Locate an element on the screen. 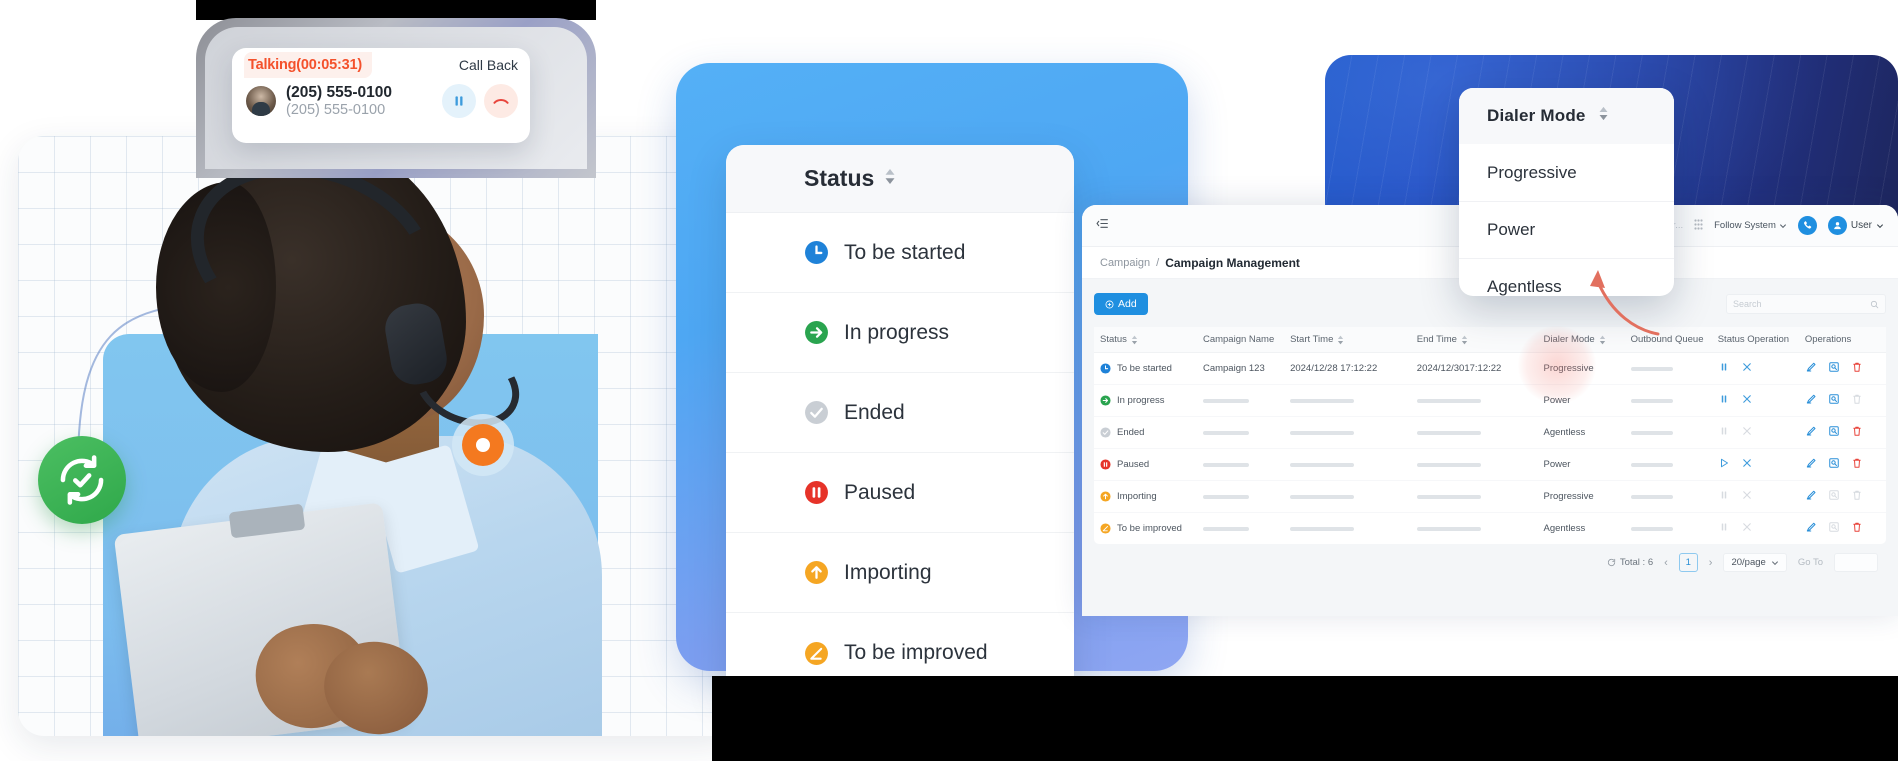 This screenshot has height=761, width=1898. cell-outbound-queue is located at coordinates (1668, 529).